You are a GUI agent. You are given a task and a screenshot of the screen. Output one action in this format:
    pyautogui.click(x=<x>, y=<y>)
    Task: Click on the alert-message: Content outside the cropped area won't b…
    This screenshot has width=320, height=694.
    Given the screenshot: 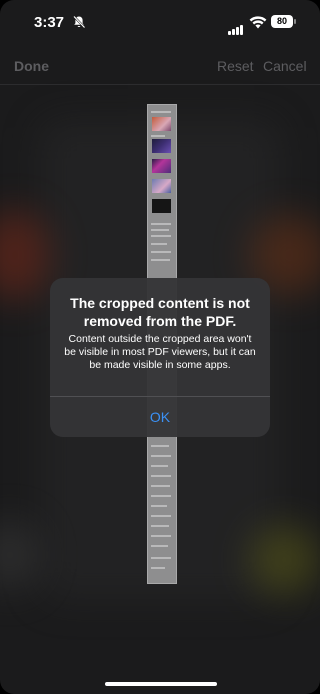 What is the action you would take?
    pyautogui.click(x=160, y=352)
    